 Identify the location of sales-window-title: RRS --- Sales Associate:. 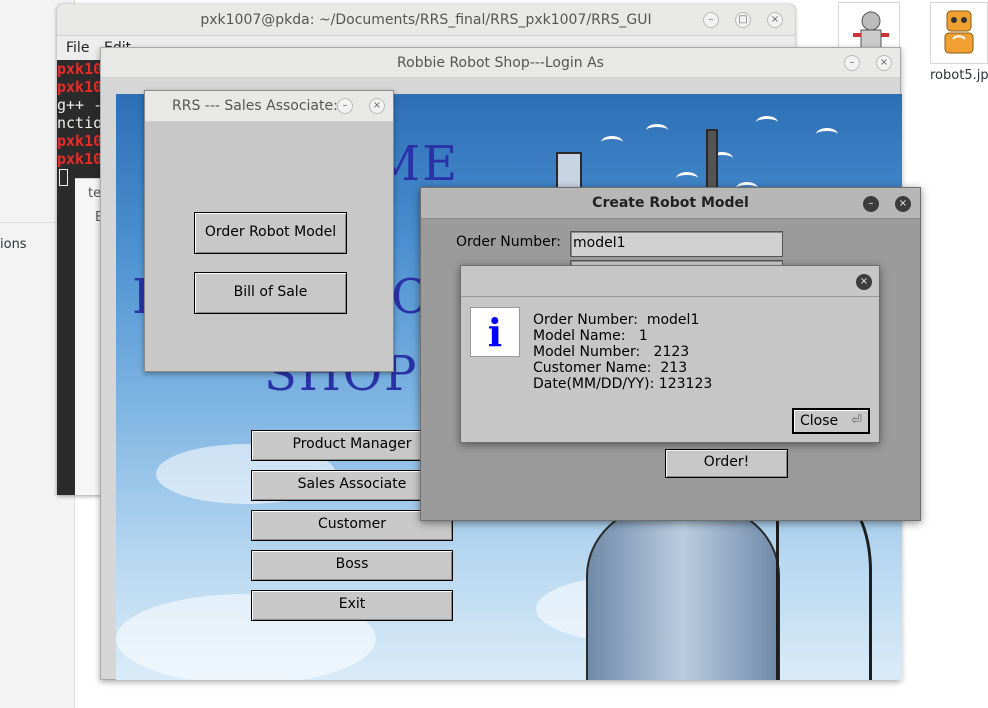
(269, 106).